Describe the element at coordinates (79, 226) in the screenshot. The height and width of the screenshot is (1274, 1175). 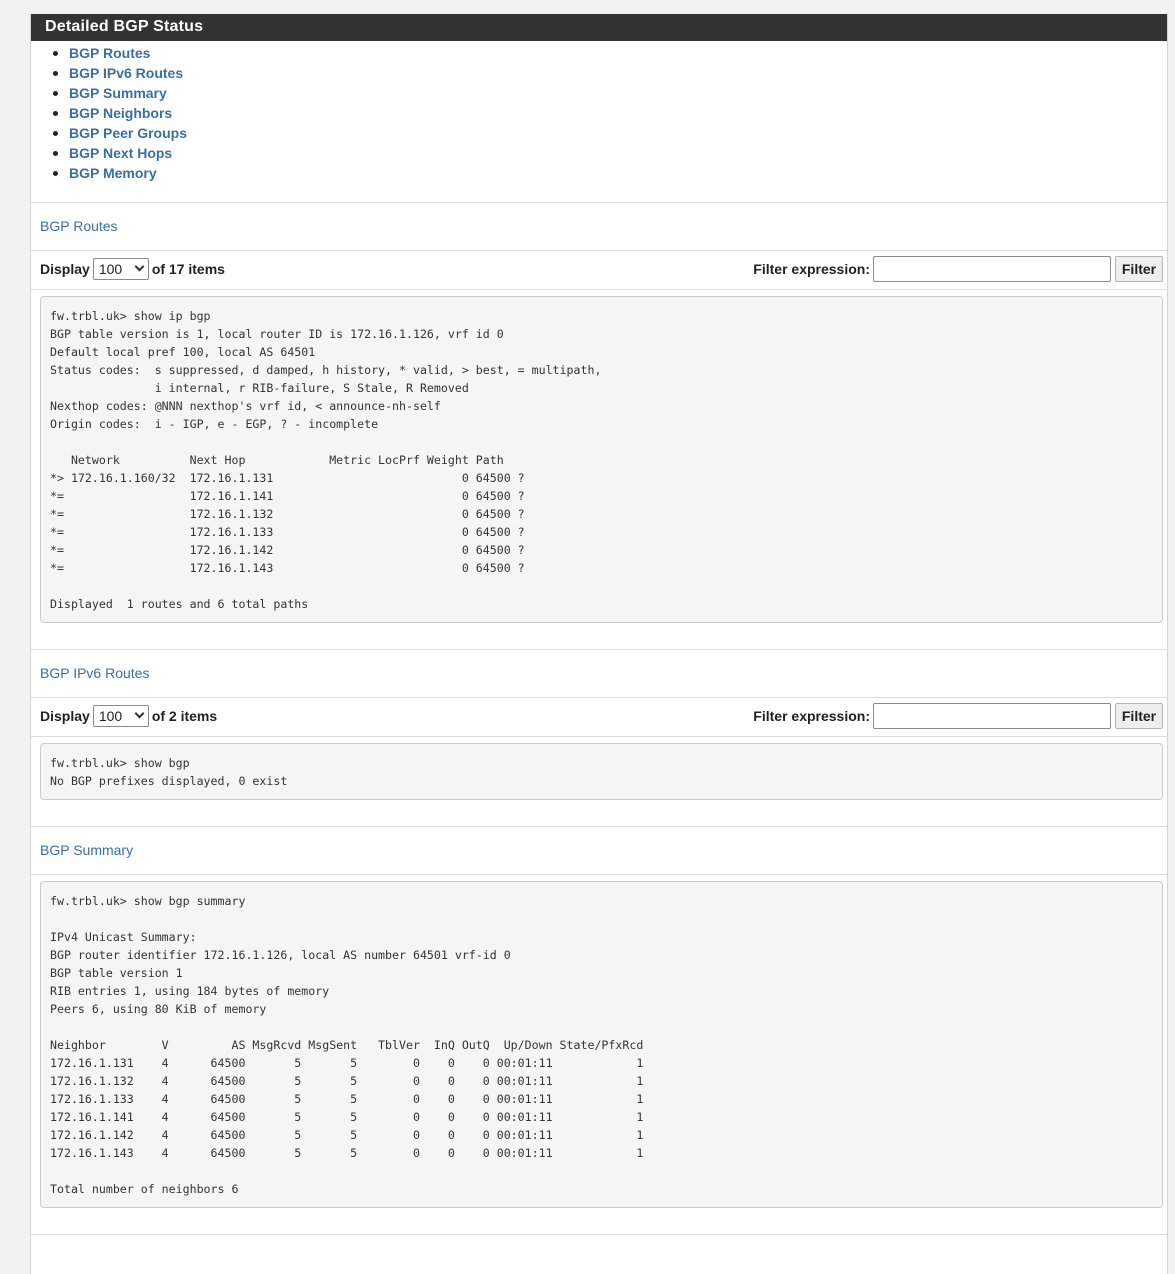
I see `section-title-bgp-routes: BGP Routes` at that location.